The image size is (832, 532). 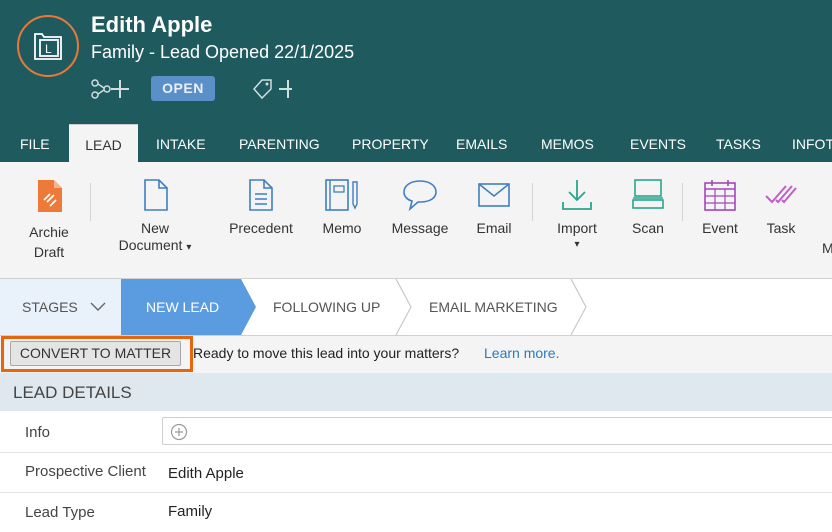 What do you see at coordinates (521, 353) in the screenshot?
I see `learn-more-link: Learn more.` at bounding box center [521, 353].